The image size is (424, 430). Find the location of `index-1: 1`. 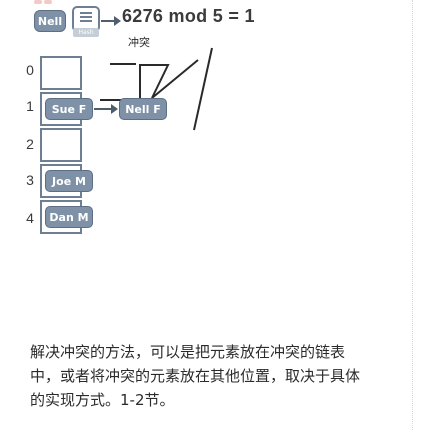

index-1: 1 is located at coordinates (30, 106).